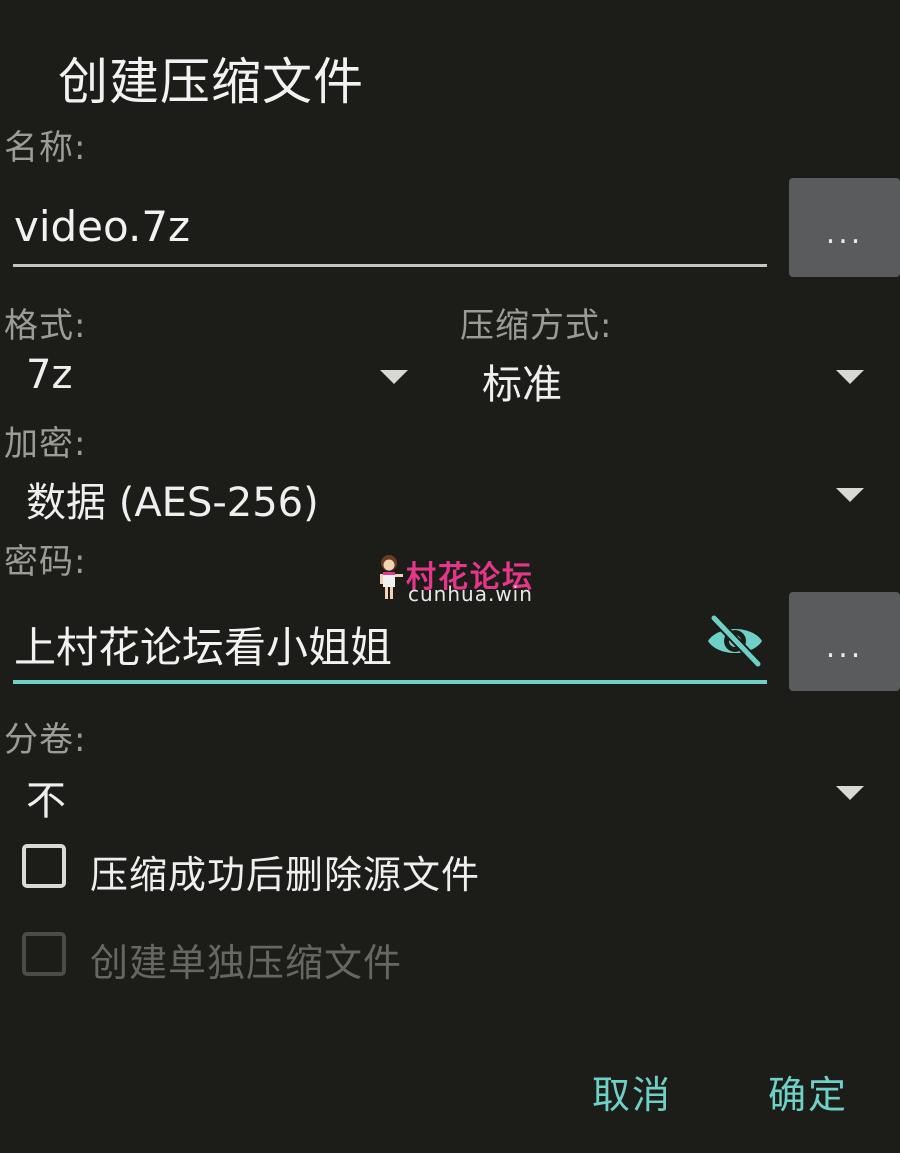 The height and width of the screenshot is (1153, 900). Describe the element at coordinates (45, 444) in the screenshot. I see `encryption-label: 加密:` at that location.